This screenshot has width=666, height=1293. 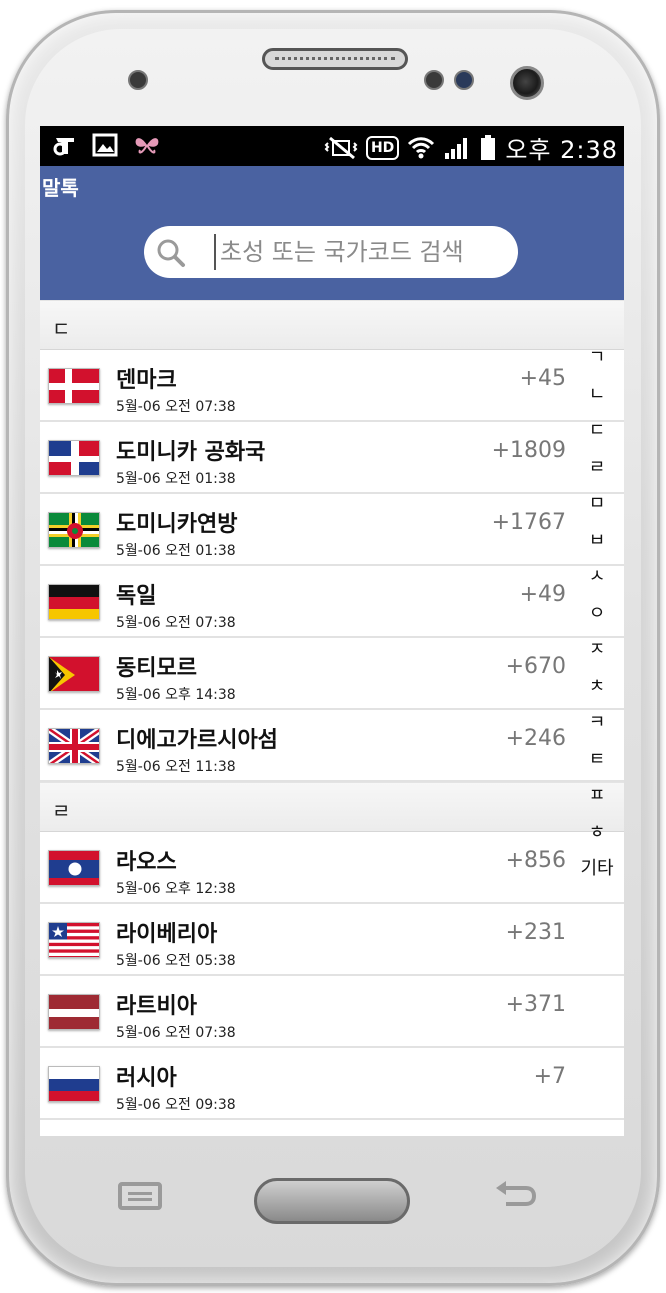 I want to click on list-item: 덴마크 5월-06 오전 07:38 +45, so click(x=332, y=386).